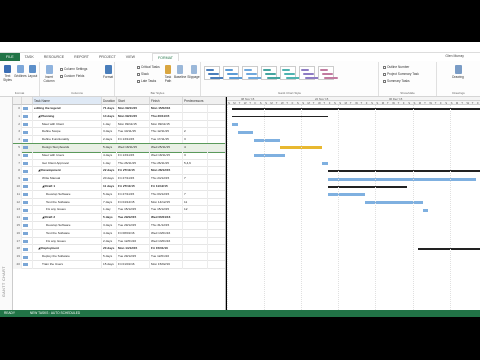 This screenshot has height=360, width=480. What do you see at coordinates (67, 226) in the screenshot?
I see `task-name: Develop Software` at bounding box center [67, 226].